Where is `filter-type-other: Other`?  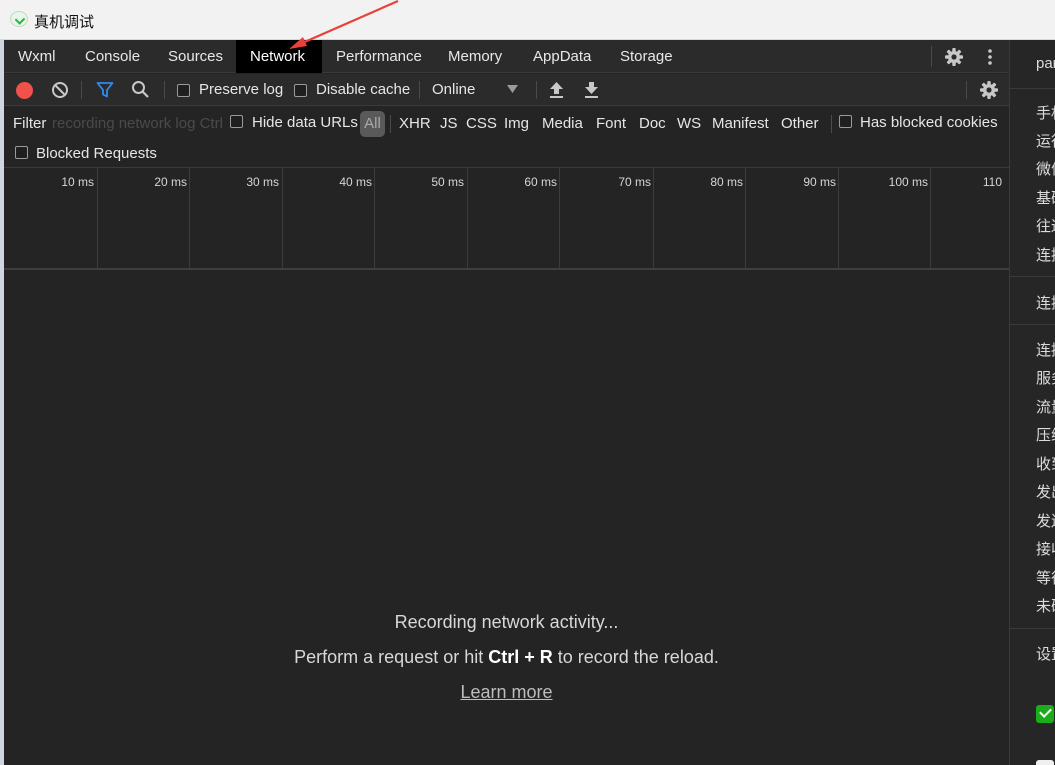 filter-type-other: Other is located at coordinates (800, 124).